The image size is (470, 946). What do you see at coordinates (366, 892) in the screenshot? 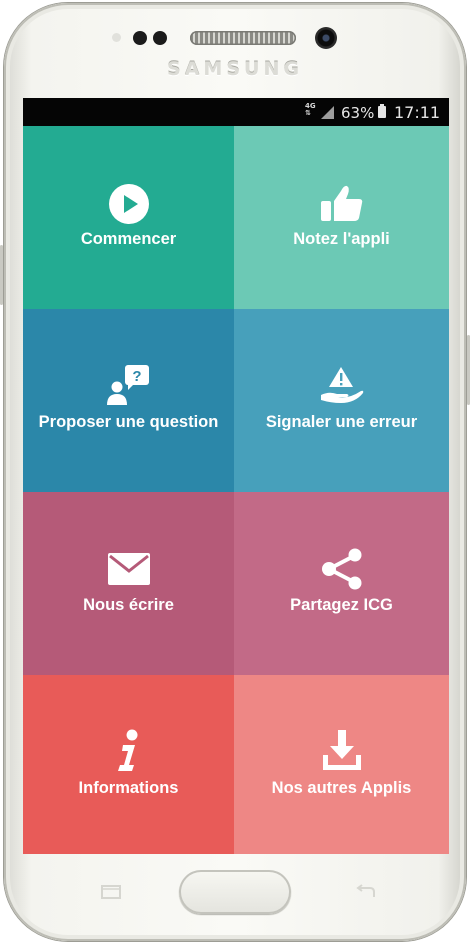
I see `back-icon` at bounding box center [366, 892].